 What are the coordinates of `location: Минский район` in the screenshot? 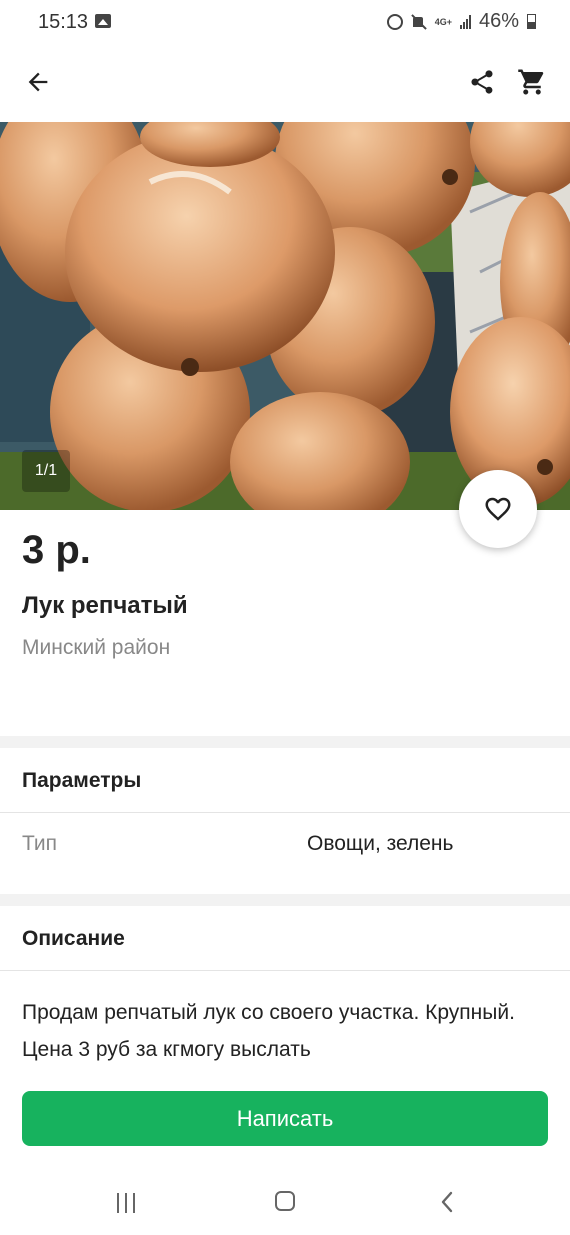 It's located at (96, 647).